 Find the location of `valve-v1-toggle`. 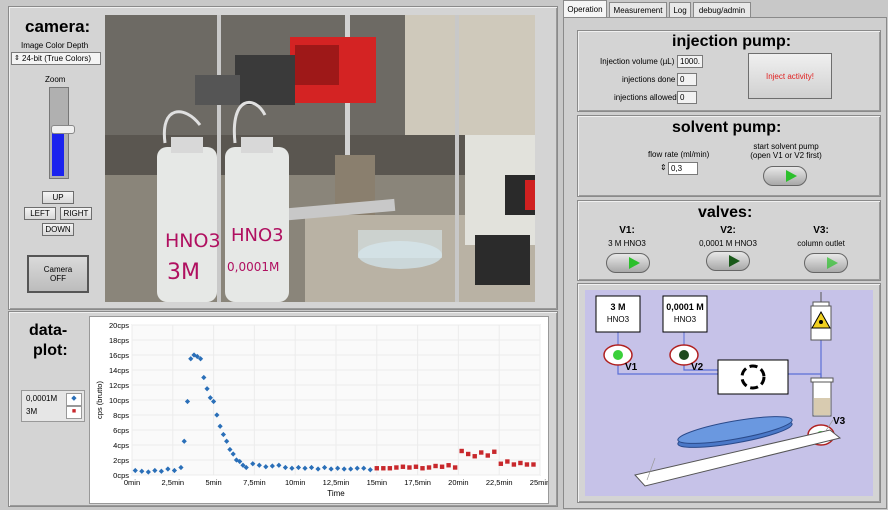

valve-v1-toggle is located at coordinates (628, 263).